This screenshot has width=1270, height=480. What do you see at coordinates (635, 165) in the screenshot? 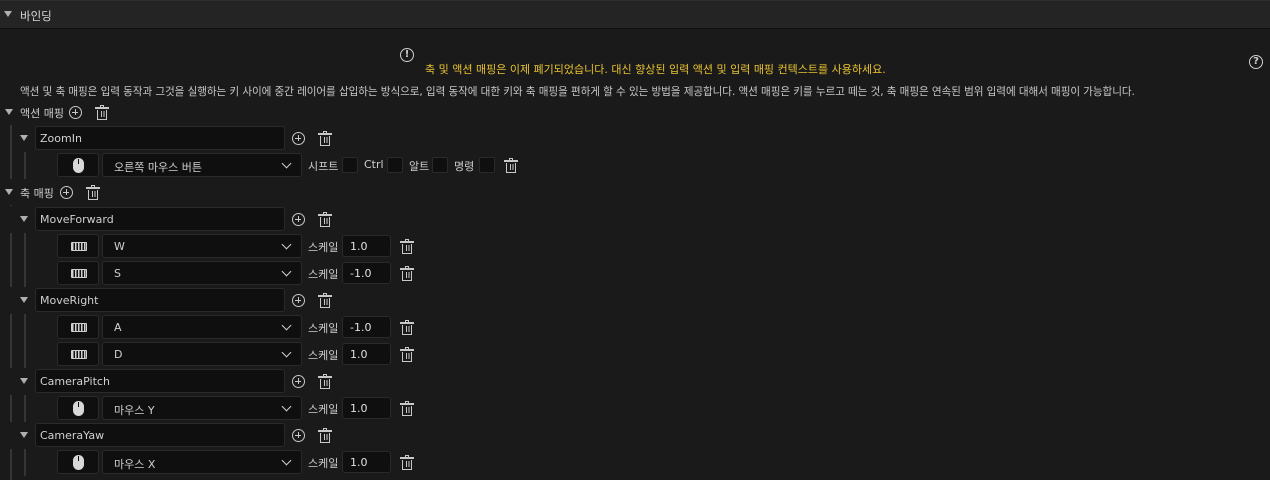
I see `action-key-row: 오른쪽 마우스 버튼 시프트 Ctrl 알트 명령` at bounding box center [635, 165].